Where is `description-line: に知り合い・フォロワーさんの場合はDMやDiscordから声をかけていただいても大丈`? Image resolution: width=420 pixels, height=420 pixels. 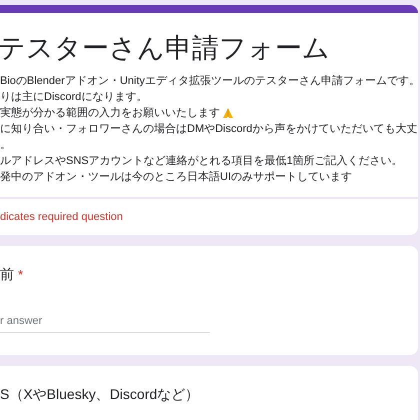
description-line: に知り合い・フォロワーさんの場合はDMやDiscordから声をかけていただいても大丈 is located at coordinates (209, 129).